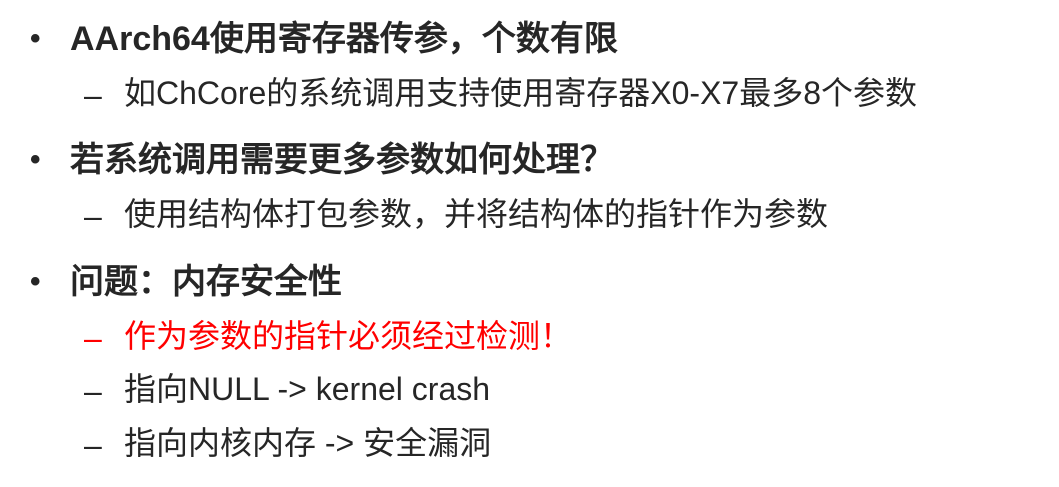  What do you see at coordinates (521, 93) in the screenshot?
I see `sub-bullet-chcore-example: 如ChCore的系统调用支持使用寄存器X0-X7最多8个参数` at bounding box center [521, 93].